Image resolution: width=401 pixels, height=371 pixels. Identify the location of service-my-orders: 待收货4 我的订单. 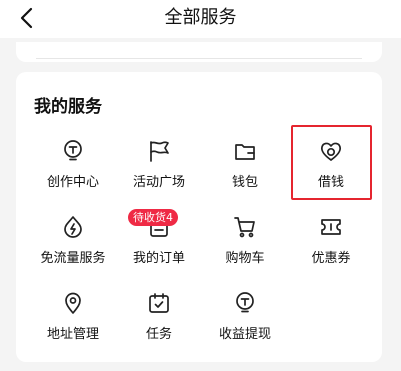
(159, 245).